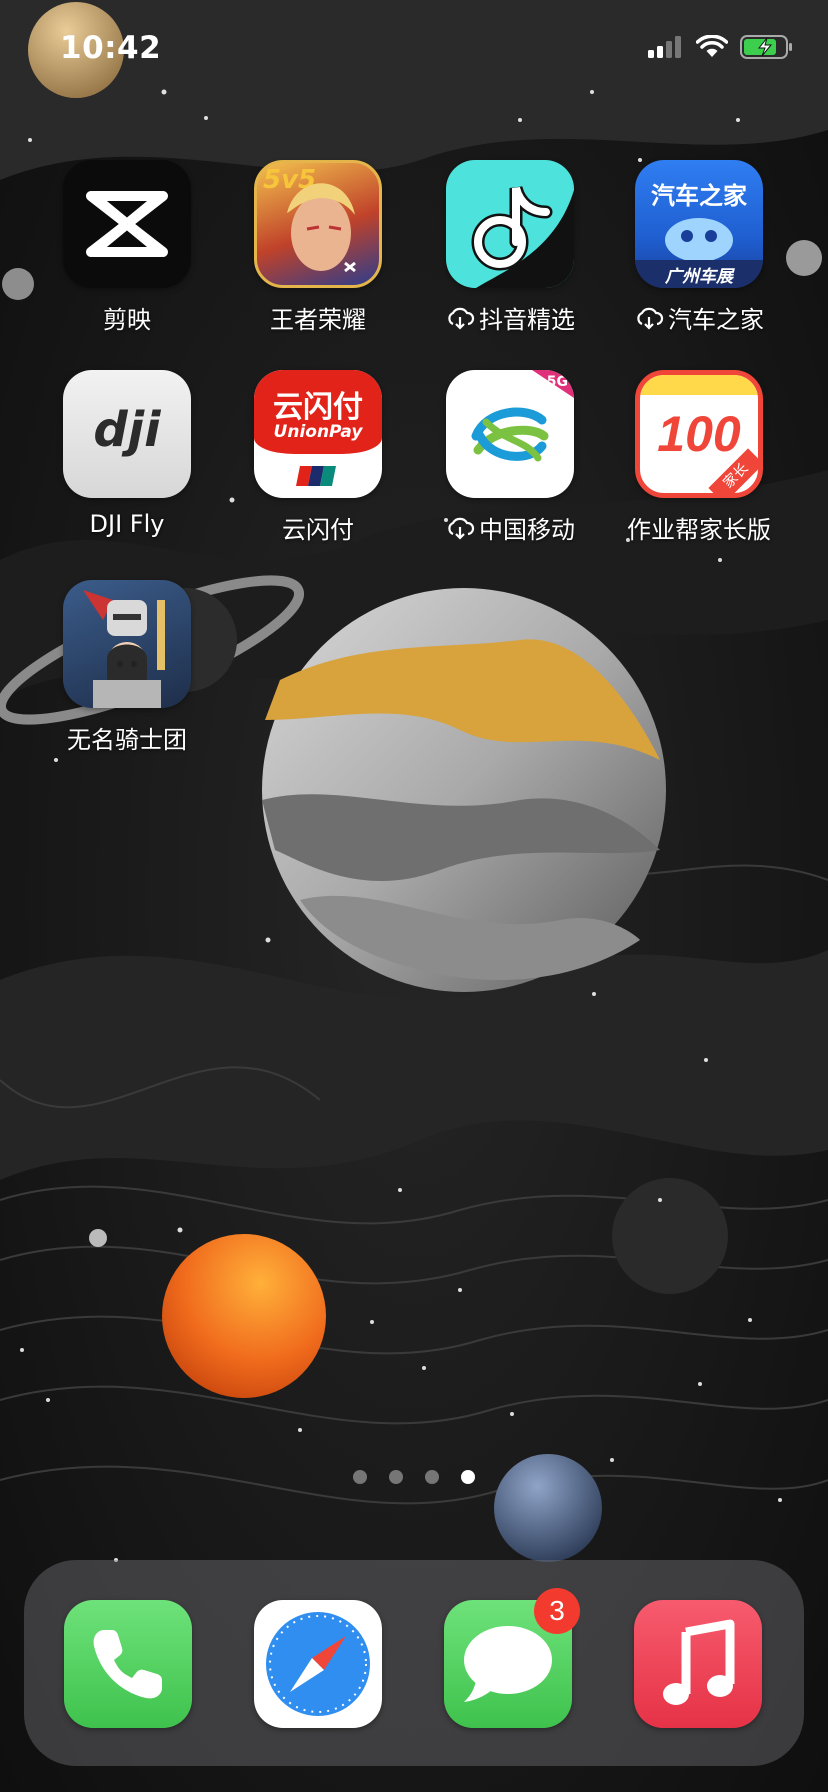  I want to click on app-knight-game: 无名骑士团, so click(127, 667).